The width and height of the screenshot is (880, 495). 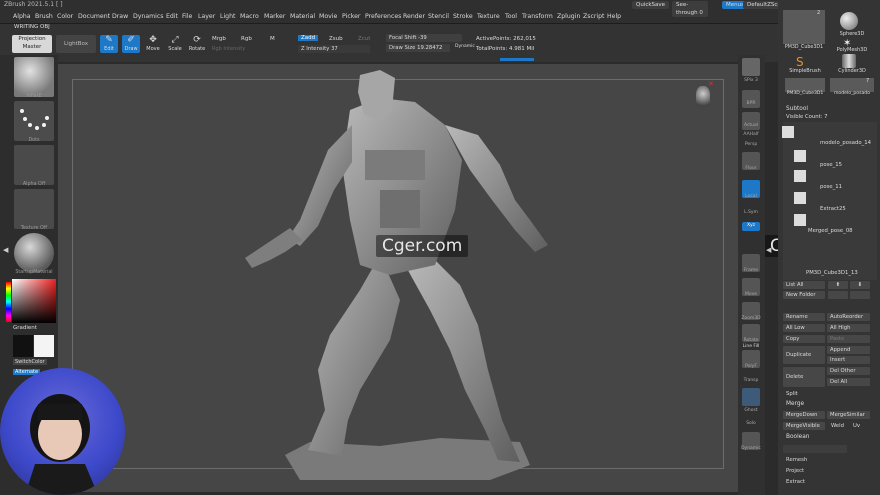 I want to click on del-other-button: Del Other, so click(x=848, y=371).